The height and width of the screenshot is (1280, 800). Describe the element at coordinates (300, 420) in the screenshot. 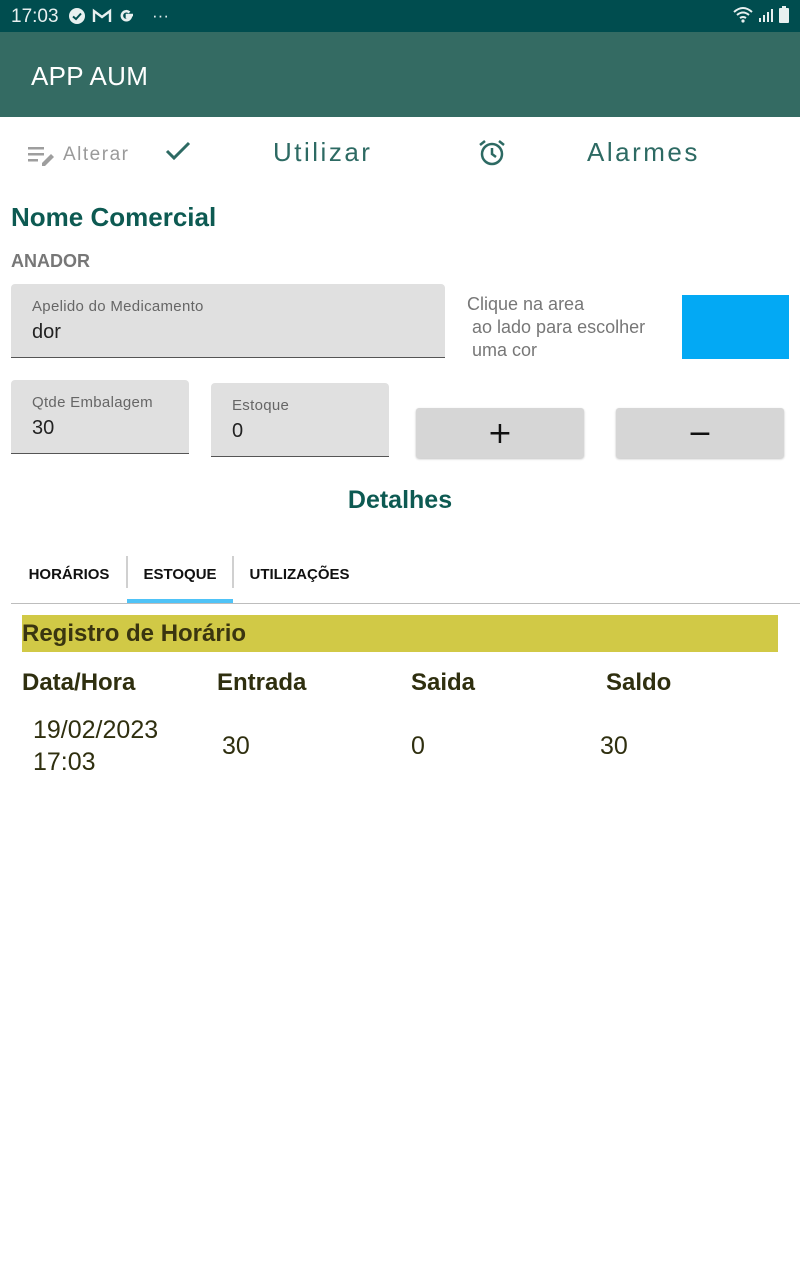

I see `estoque-field: Estoque 0` at that location.